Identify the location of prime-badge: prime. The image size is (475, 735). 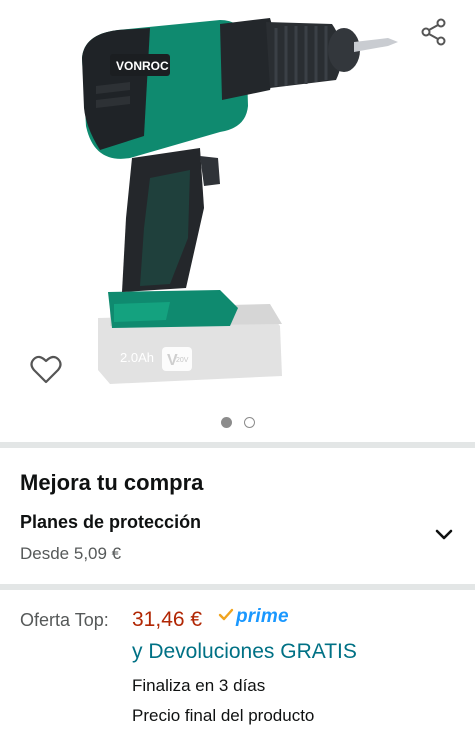
(253, 617).